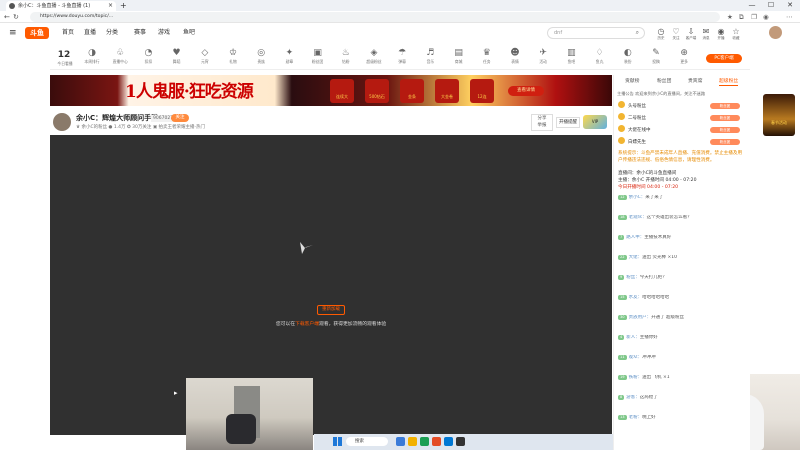 The width and height of the screenshot is (800, 450). What do you see at coordinates (681, 106) in the screenshot?
I see `rank-row: 头号粉丝 粉丝团` at bounding box center [681, 106].